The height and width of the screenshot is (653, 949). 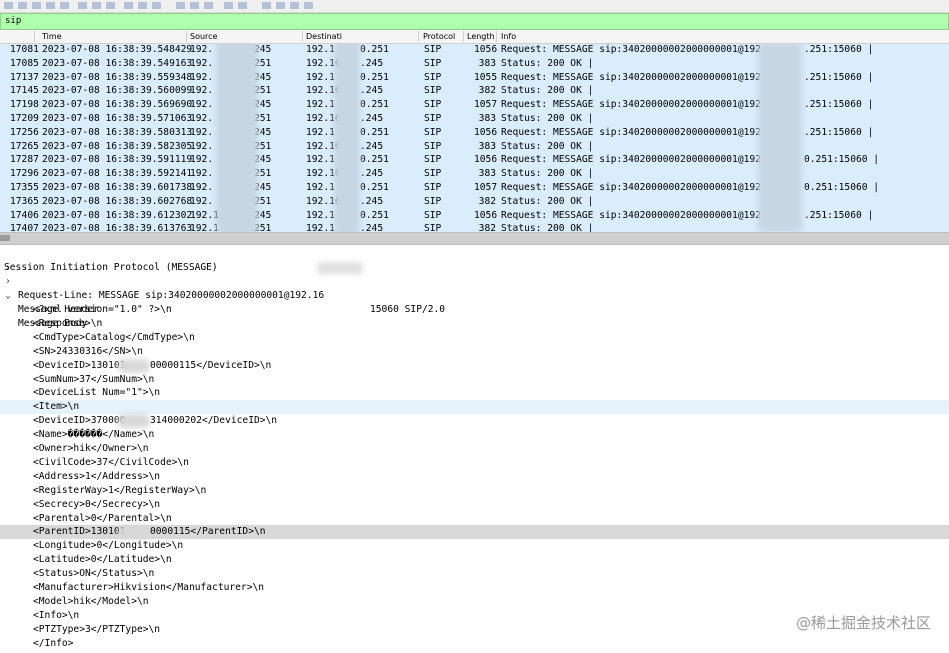 What do you see at coordinates (24, 174) in the screenshot?
I see `packet-number: 17296` at bounding box center [24, 174].